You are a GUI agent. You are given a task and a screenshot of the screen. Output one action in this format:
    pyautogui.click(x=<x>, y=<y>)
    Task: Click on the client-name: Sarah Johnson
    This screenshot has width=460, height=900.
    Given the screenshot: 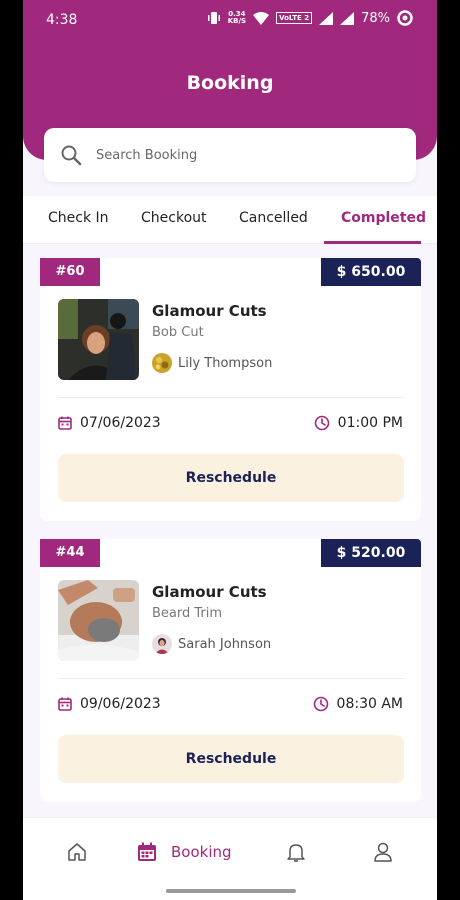 What is the action you would take?
    pyautogui.click(x=225, y=644)
    